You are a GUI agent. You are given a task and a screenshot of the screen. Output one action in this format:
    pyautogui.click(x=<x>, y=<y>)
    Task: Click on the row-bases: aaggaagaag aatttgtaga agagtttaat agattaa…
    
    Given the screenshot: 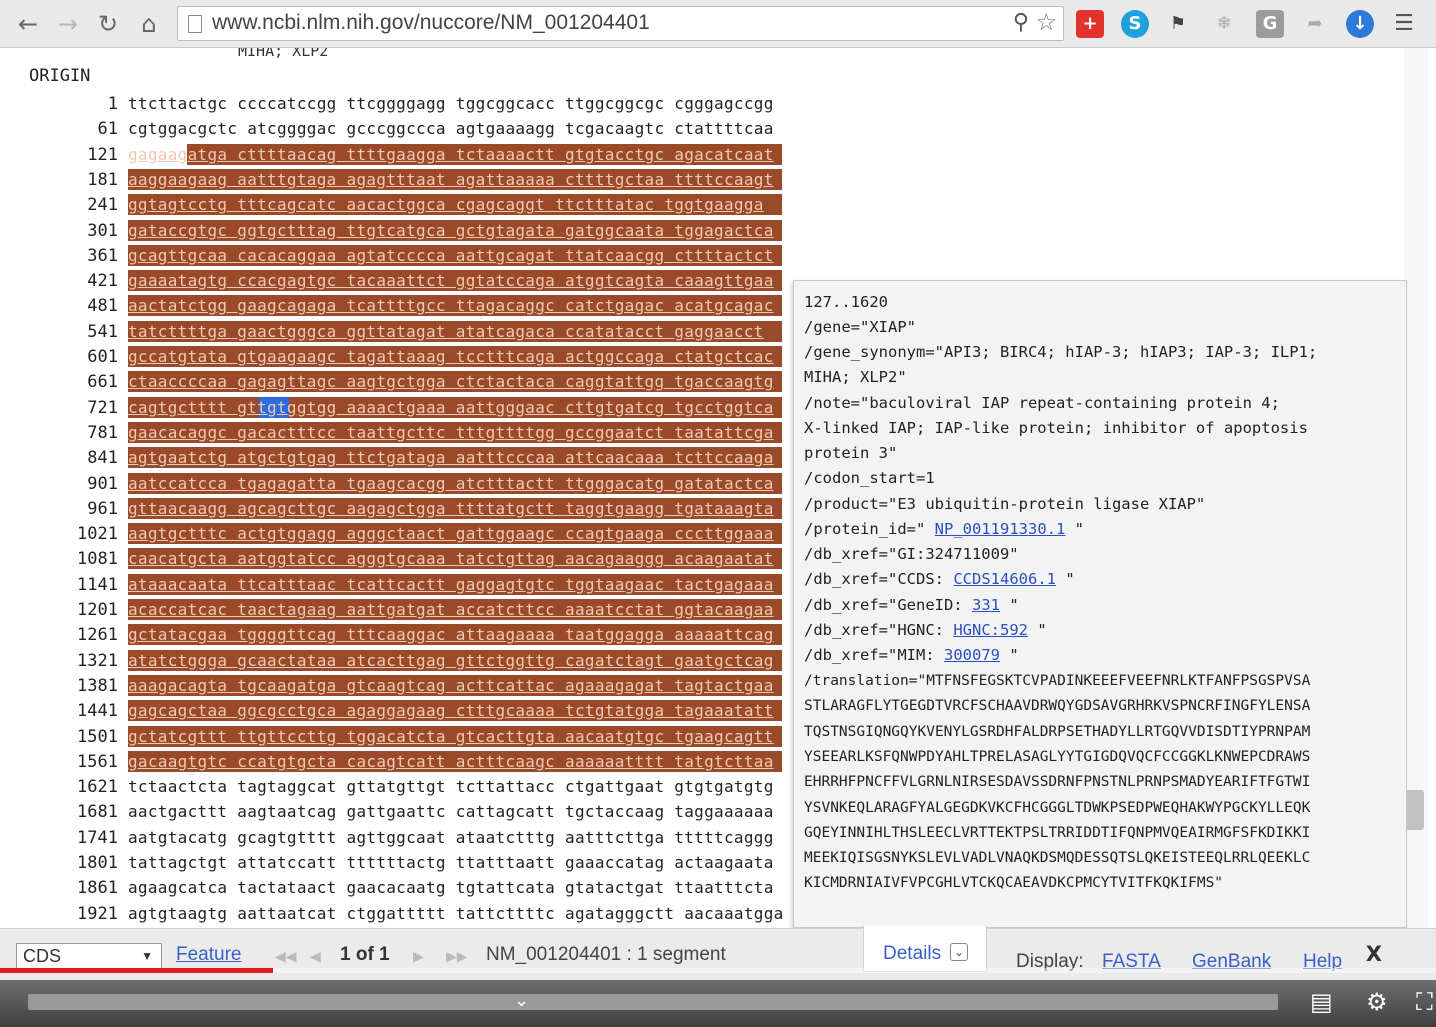 What is the action you would take?
    pyautogui.click(x=451, y=179)
    